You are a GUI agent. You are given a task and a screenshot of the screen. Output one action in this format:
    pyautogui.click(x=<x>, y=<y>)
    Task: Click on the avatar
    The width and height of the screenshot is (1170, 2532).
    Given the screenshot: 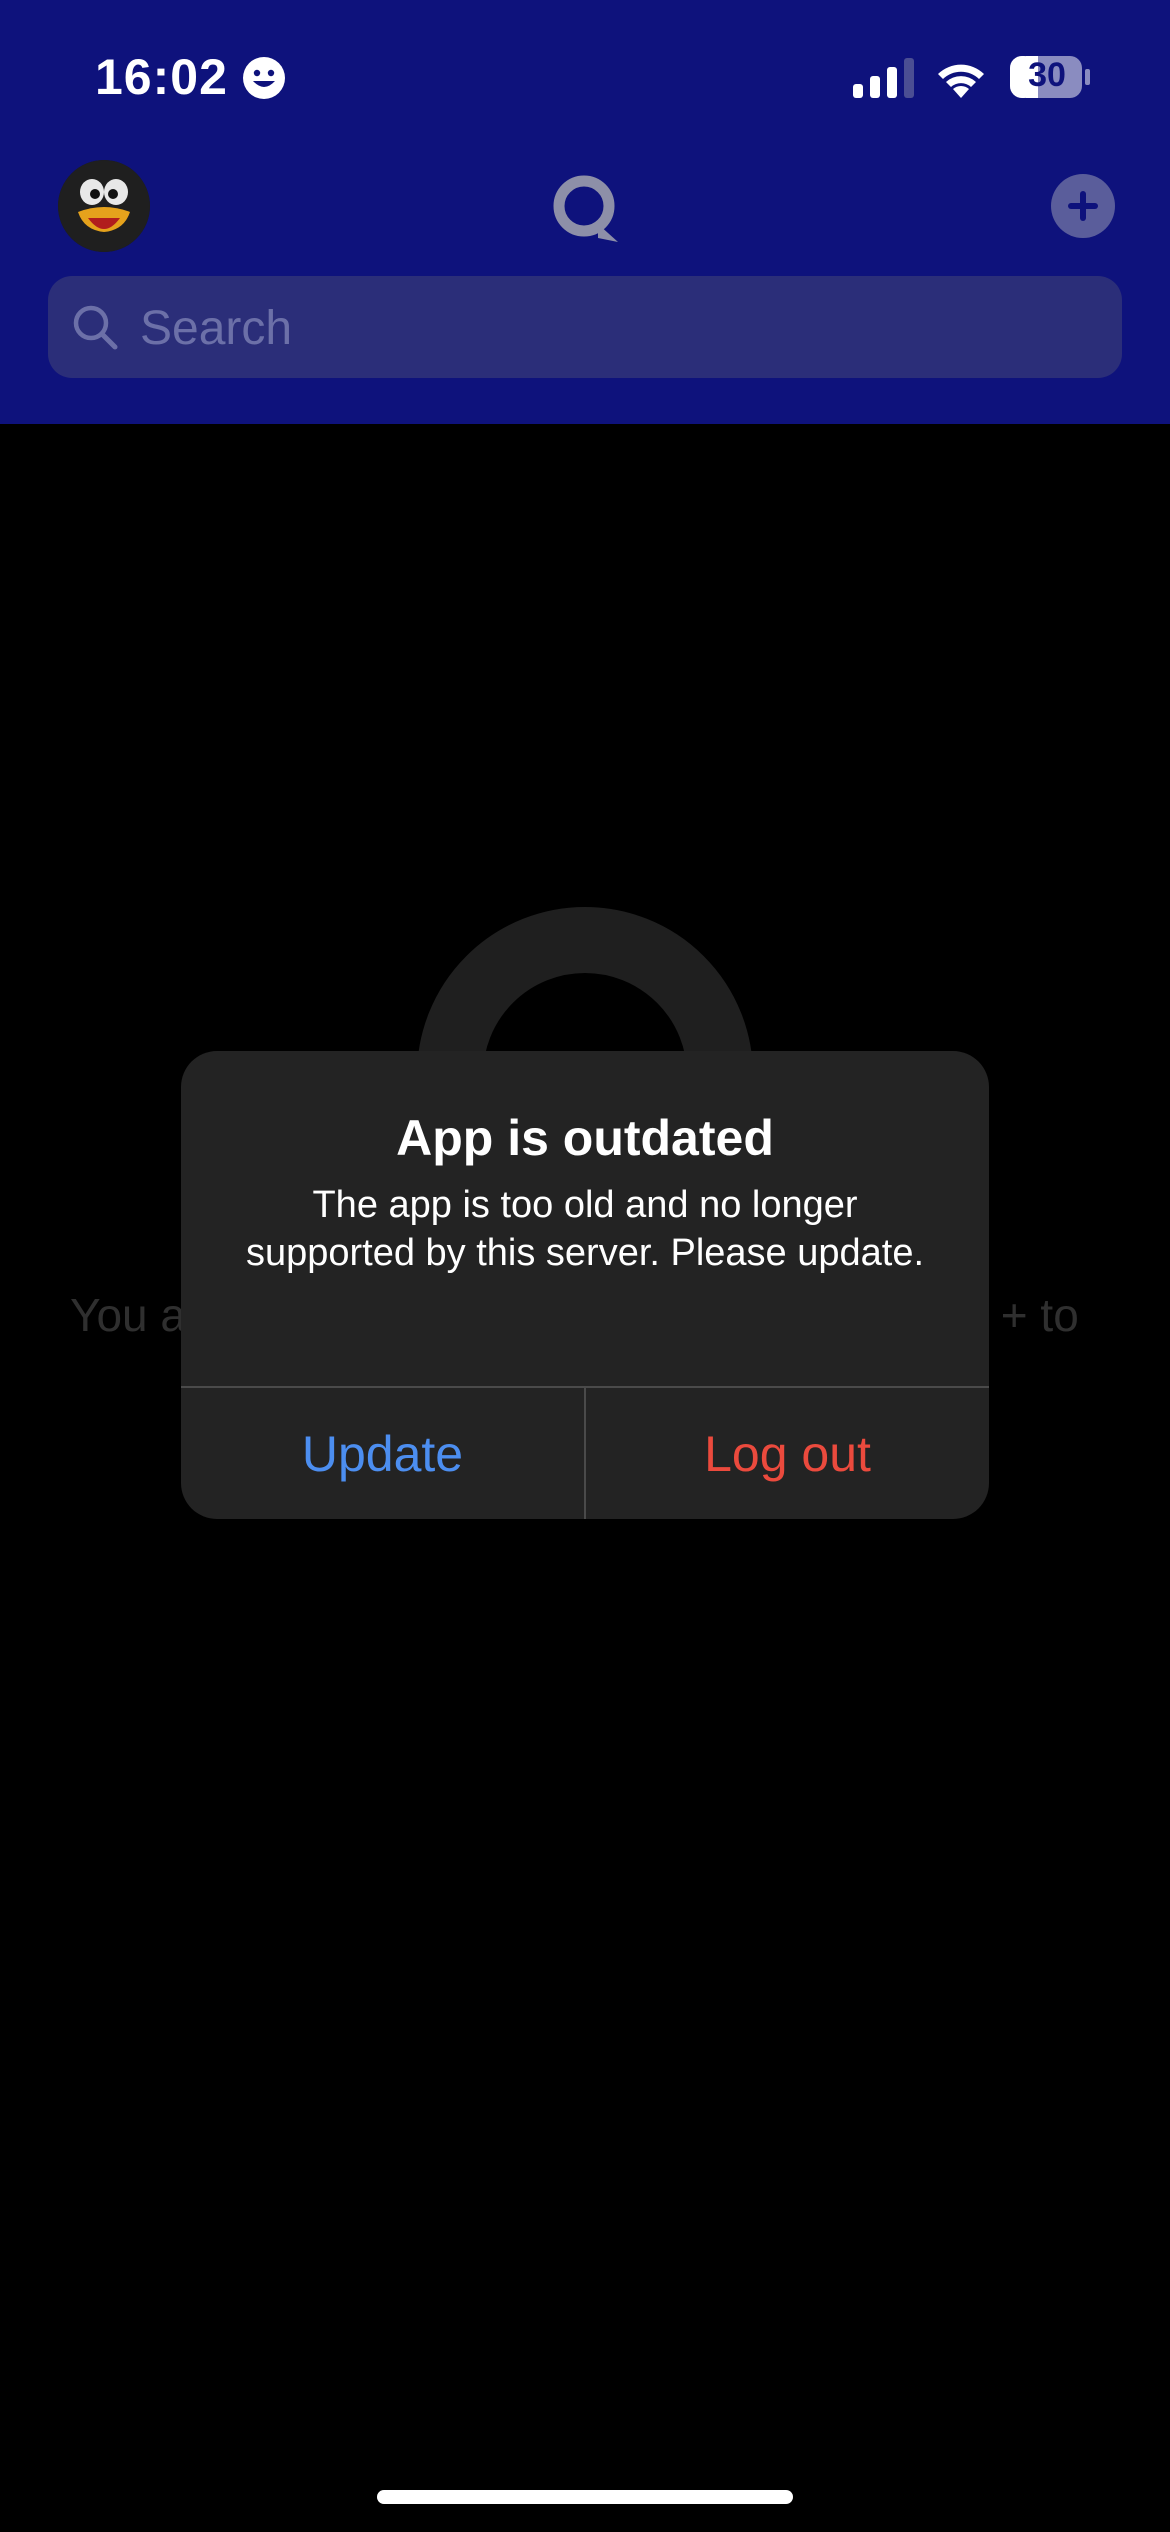 What is the action you would take?
    pyautogui.click(x=104, y=206)
    